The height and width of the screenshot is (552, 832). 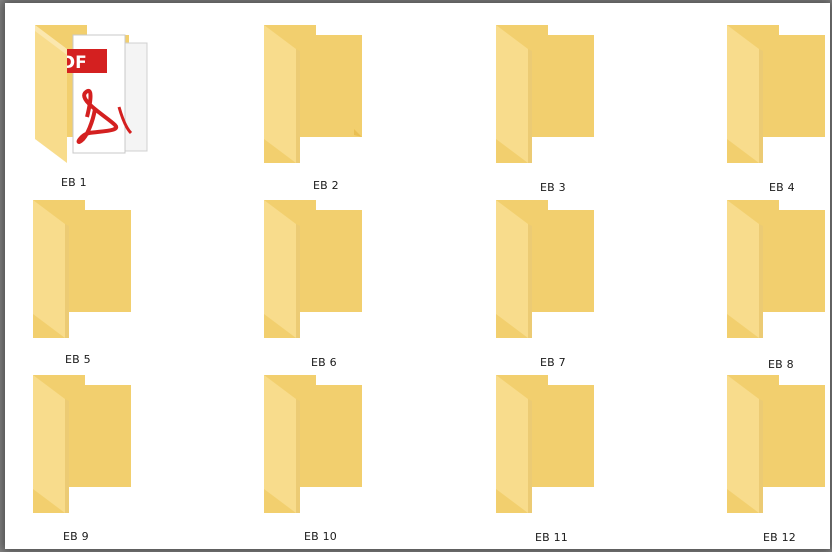 What do you see at coordinates (92, 96) in the screenshot?
I see `pdf-folder-icon: DF` at bounding box center [92, 96].